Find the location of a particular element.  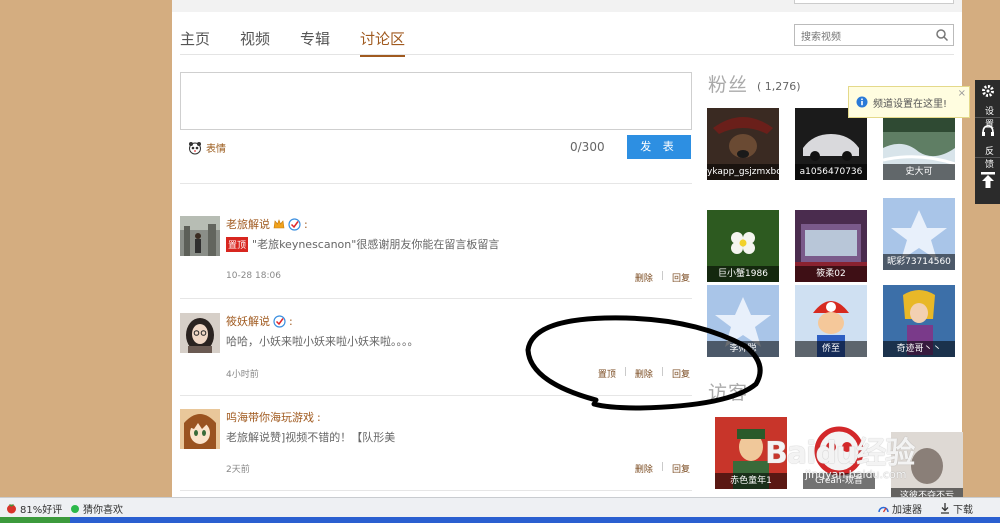

tomato-icon is located at coordinates (11, 509).